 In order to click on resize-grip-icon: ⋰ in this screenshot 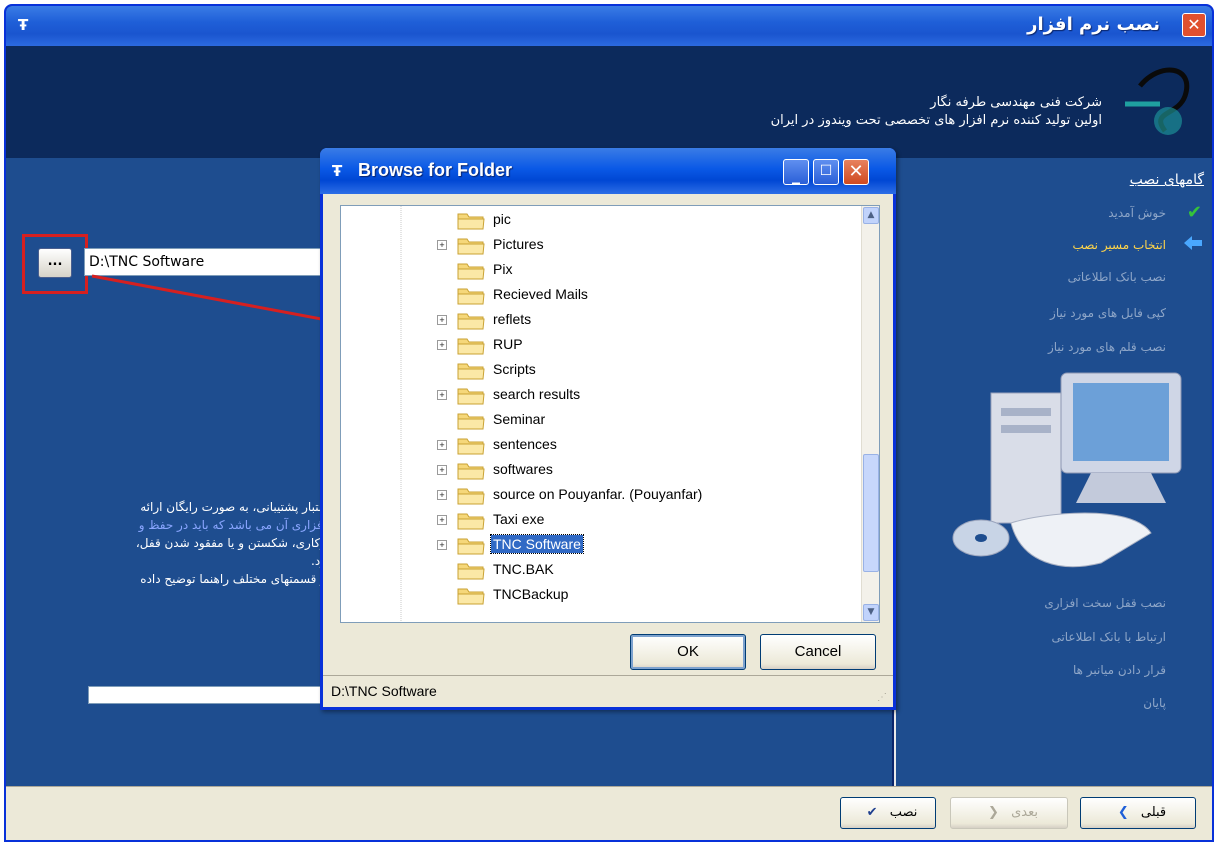, I will do `click(882, 697)`.